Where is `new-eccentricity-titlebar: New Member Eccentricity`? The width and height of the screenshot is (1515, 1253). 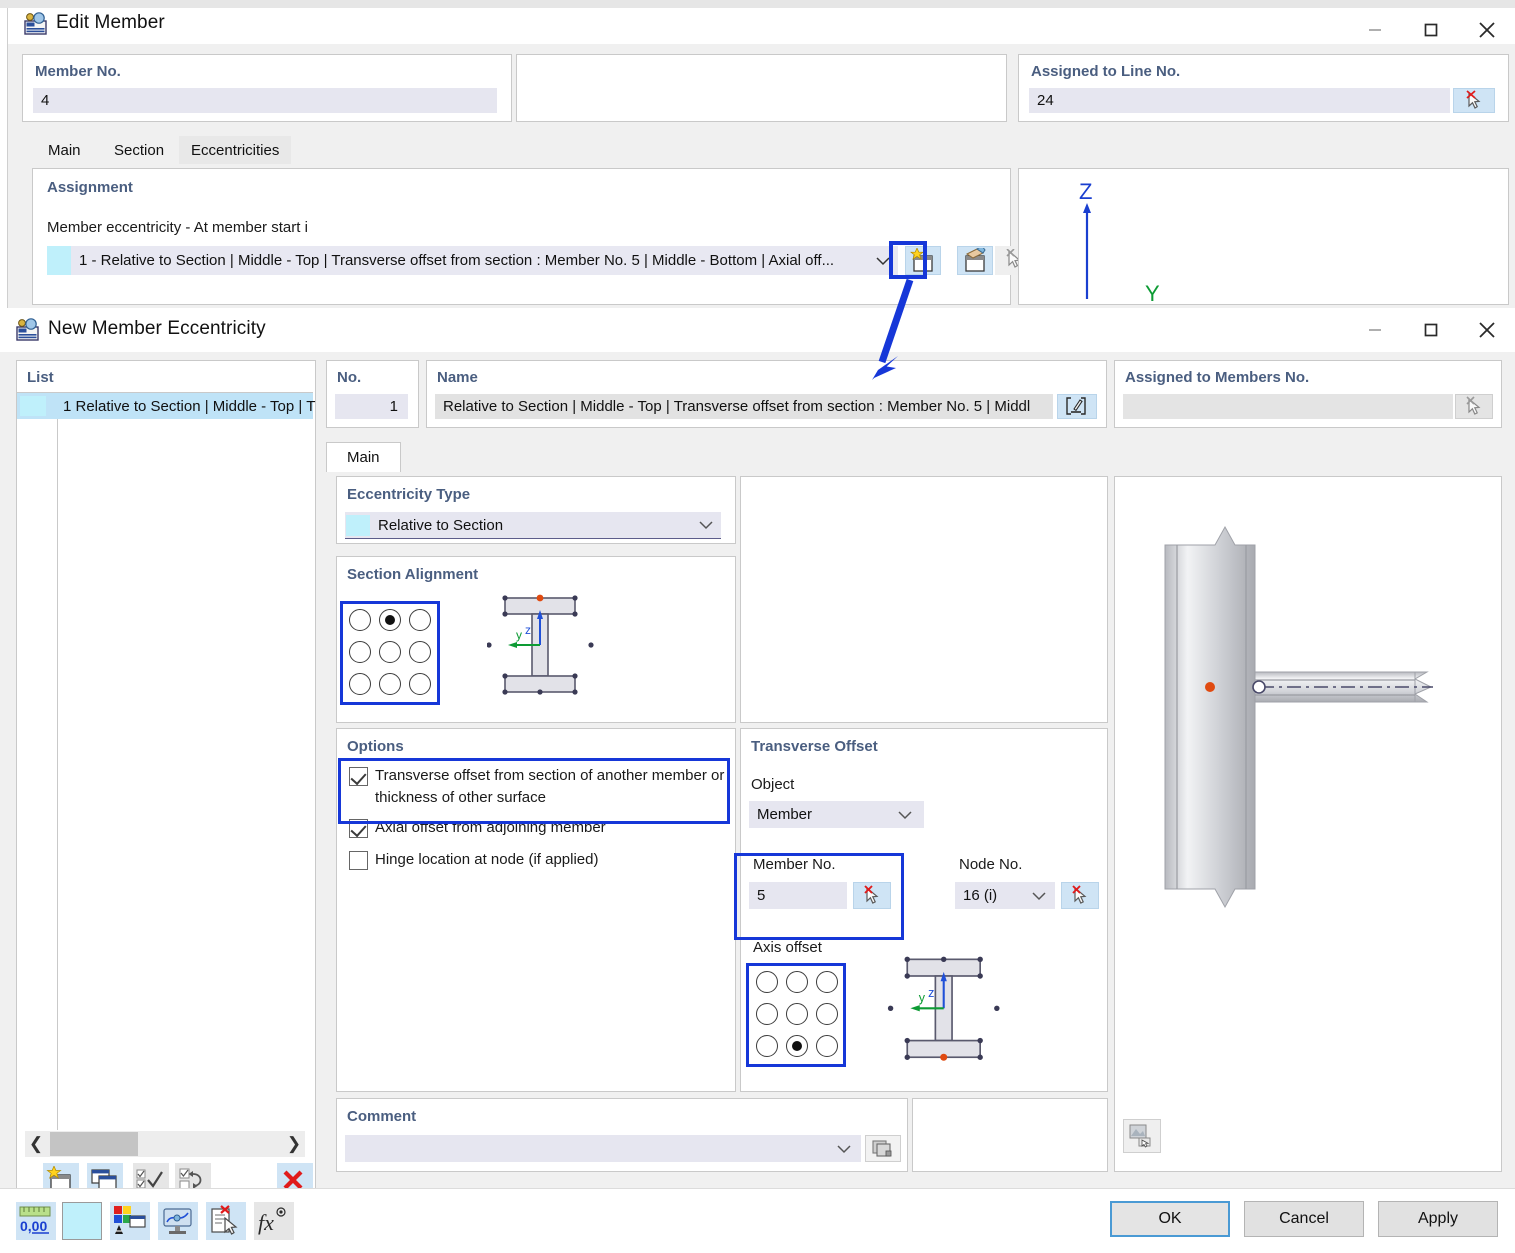 new-eccentricity-titlebar: New Member Eccentricity is located at coordinates (757, 330).